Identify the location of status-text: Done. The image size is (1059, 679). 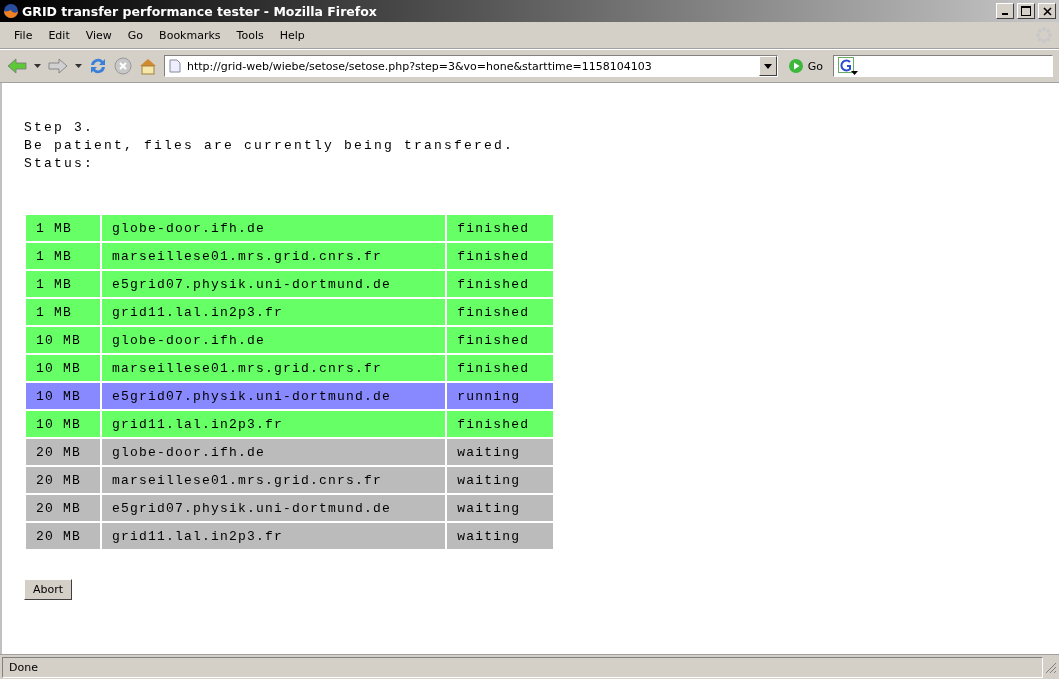
(522, 667).